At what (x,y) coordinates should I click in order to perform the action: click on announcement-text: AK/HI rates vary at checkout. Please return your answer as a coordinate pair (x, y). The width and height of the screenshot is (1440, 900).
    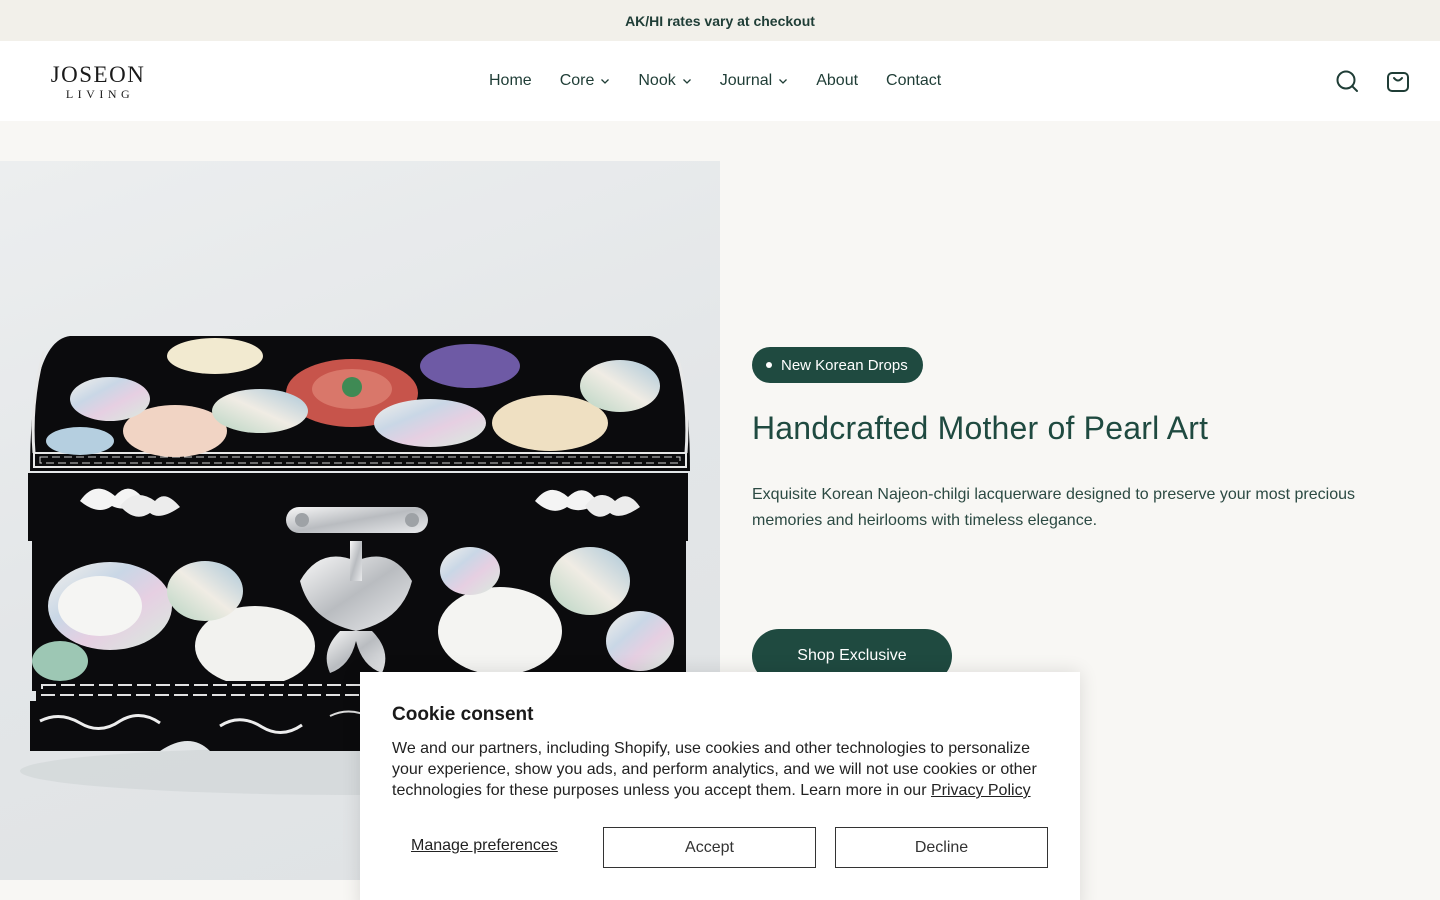
    Looking at the image, I should click on (720, 20).